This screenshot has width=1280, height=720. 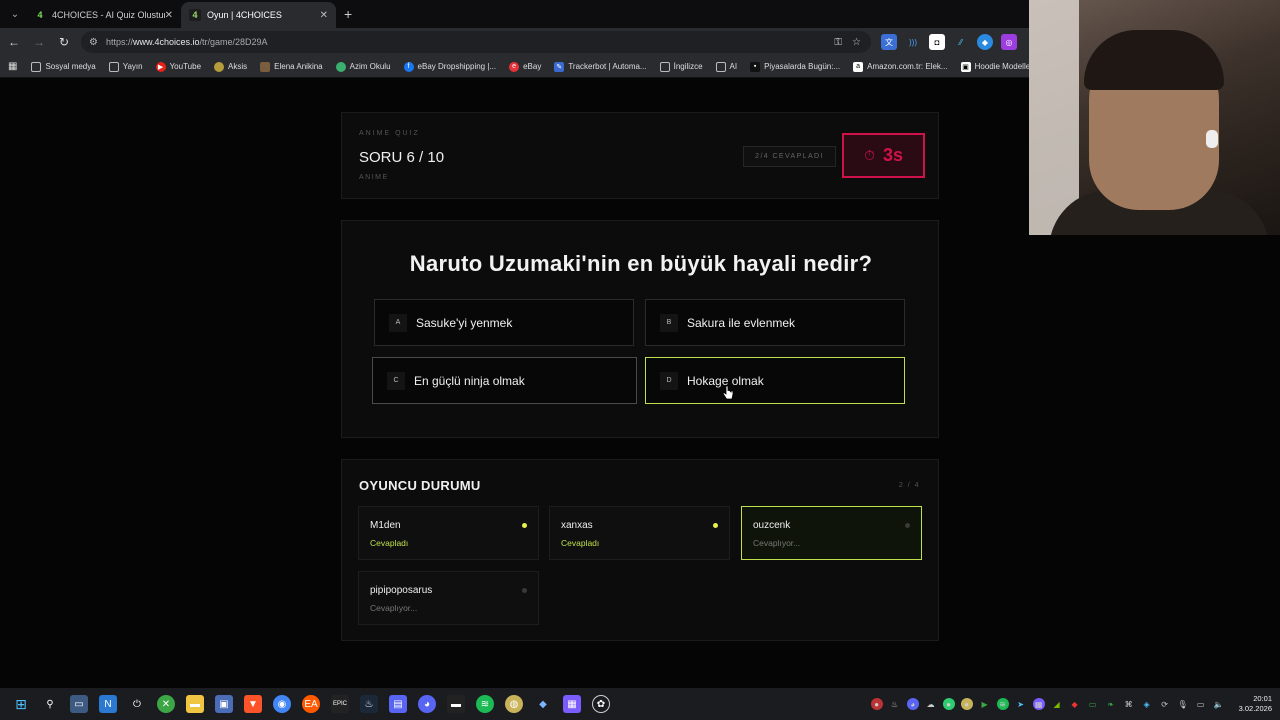 I want to click on volume-icon: 🔈, so click(x=1219, y=704).